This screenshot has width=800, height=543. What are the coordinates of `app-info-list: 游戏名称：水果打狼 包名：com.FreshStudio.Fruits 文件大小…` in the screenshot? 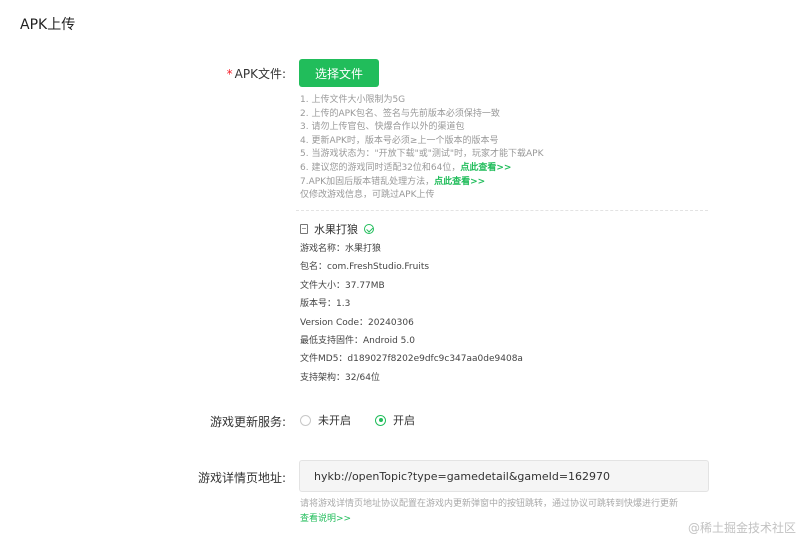 It's located at (411, 313).